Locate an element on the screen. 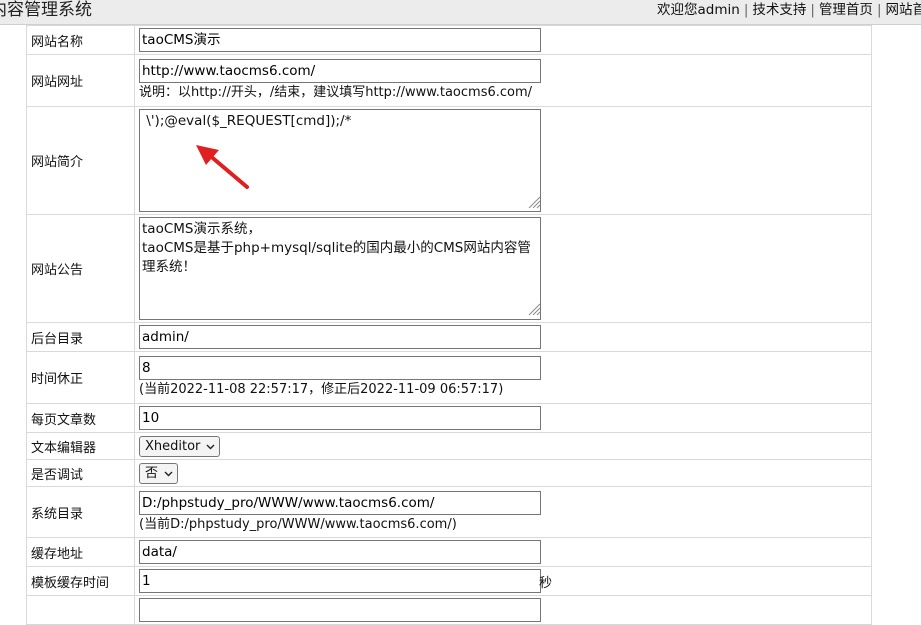 This screenshot has height=625, width=921. sys-dir-hint: (当前D:/phpstudy_pro/WWW/www.taocms6.com/) is located at coordinates (505, 525).